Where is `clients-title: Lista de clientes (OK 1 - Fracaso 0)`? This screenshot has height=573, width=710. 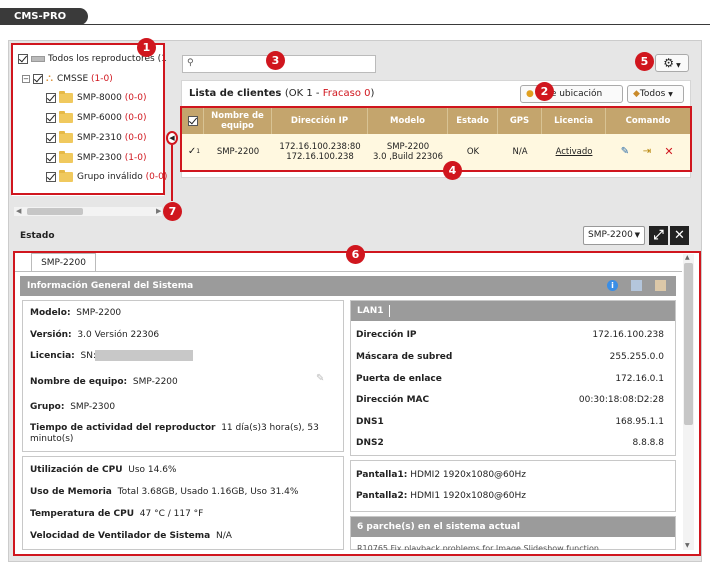
clients-title: Lista de clientes (OK 1 - Fracaso 0) is located at coordinates (281, 93).